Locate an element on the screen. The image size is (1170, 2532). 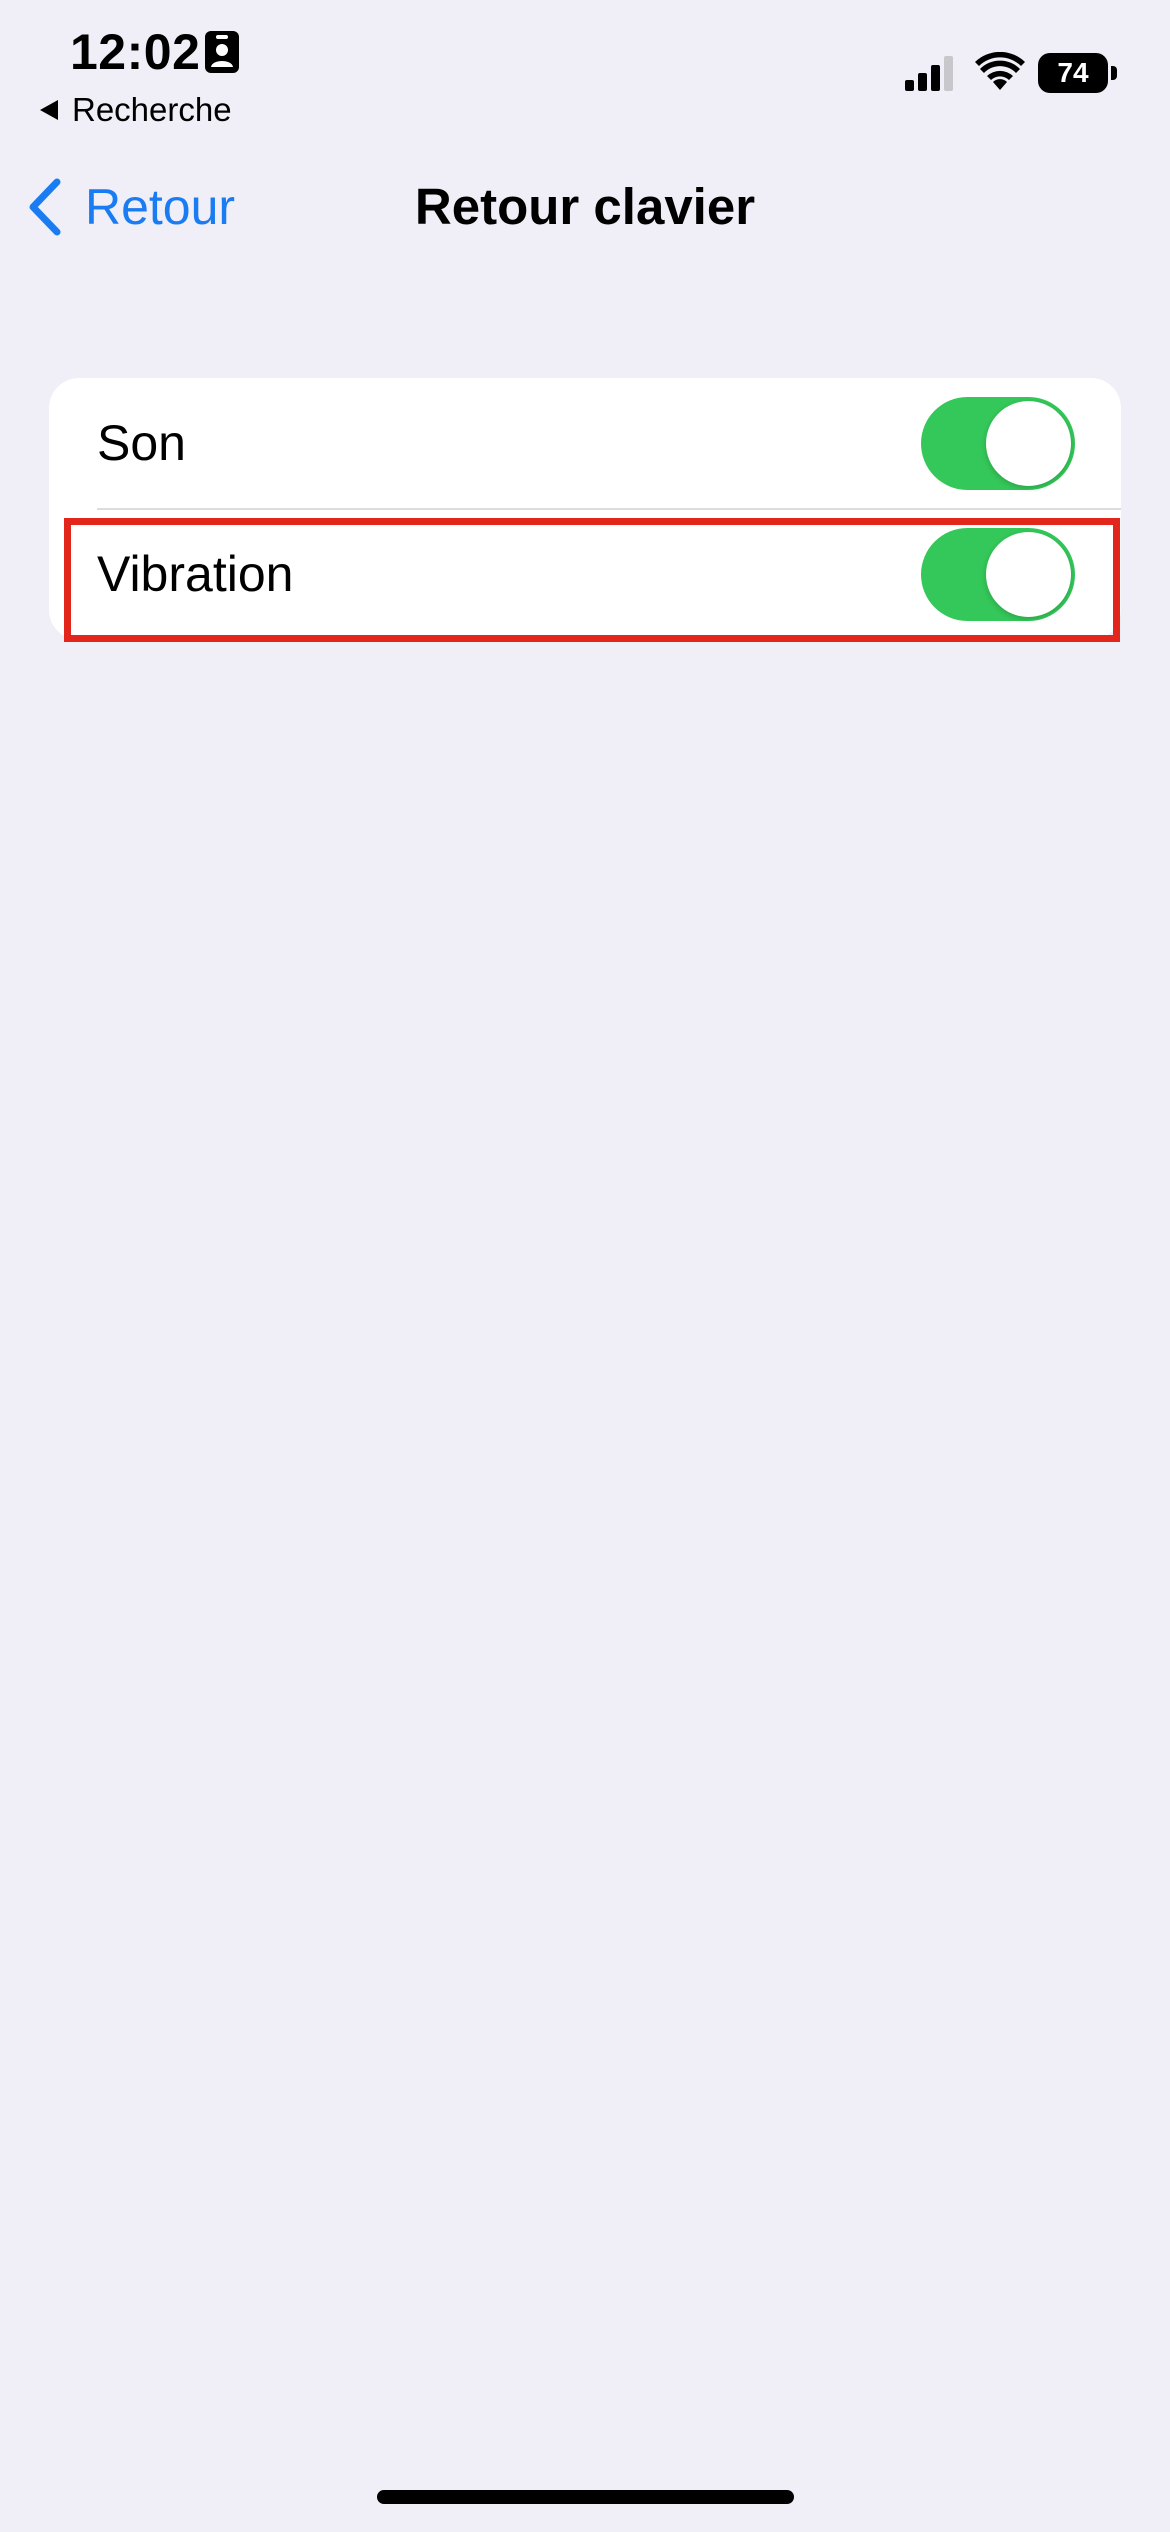
home-indicator is located at coordinates (585, 2497).